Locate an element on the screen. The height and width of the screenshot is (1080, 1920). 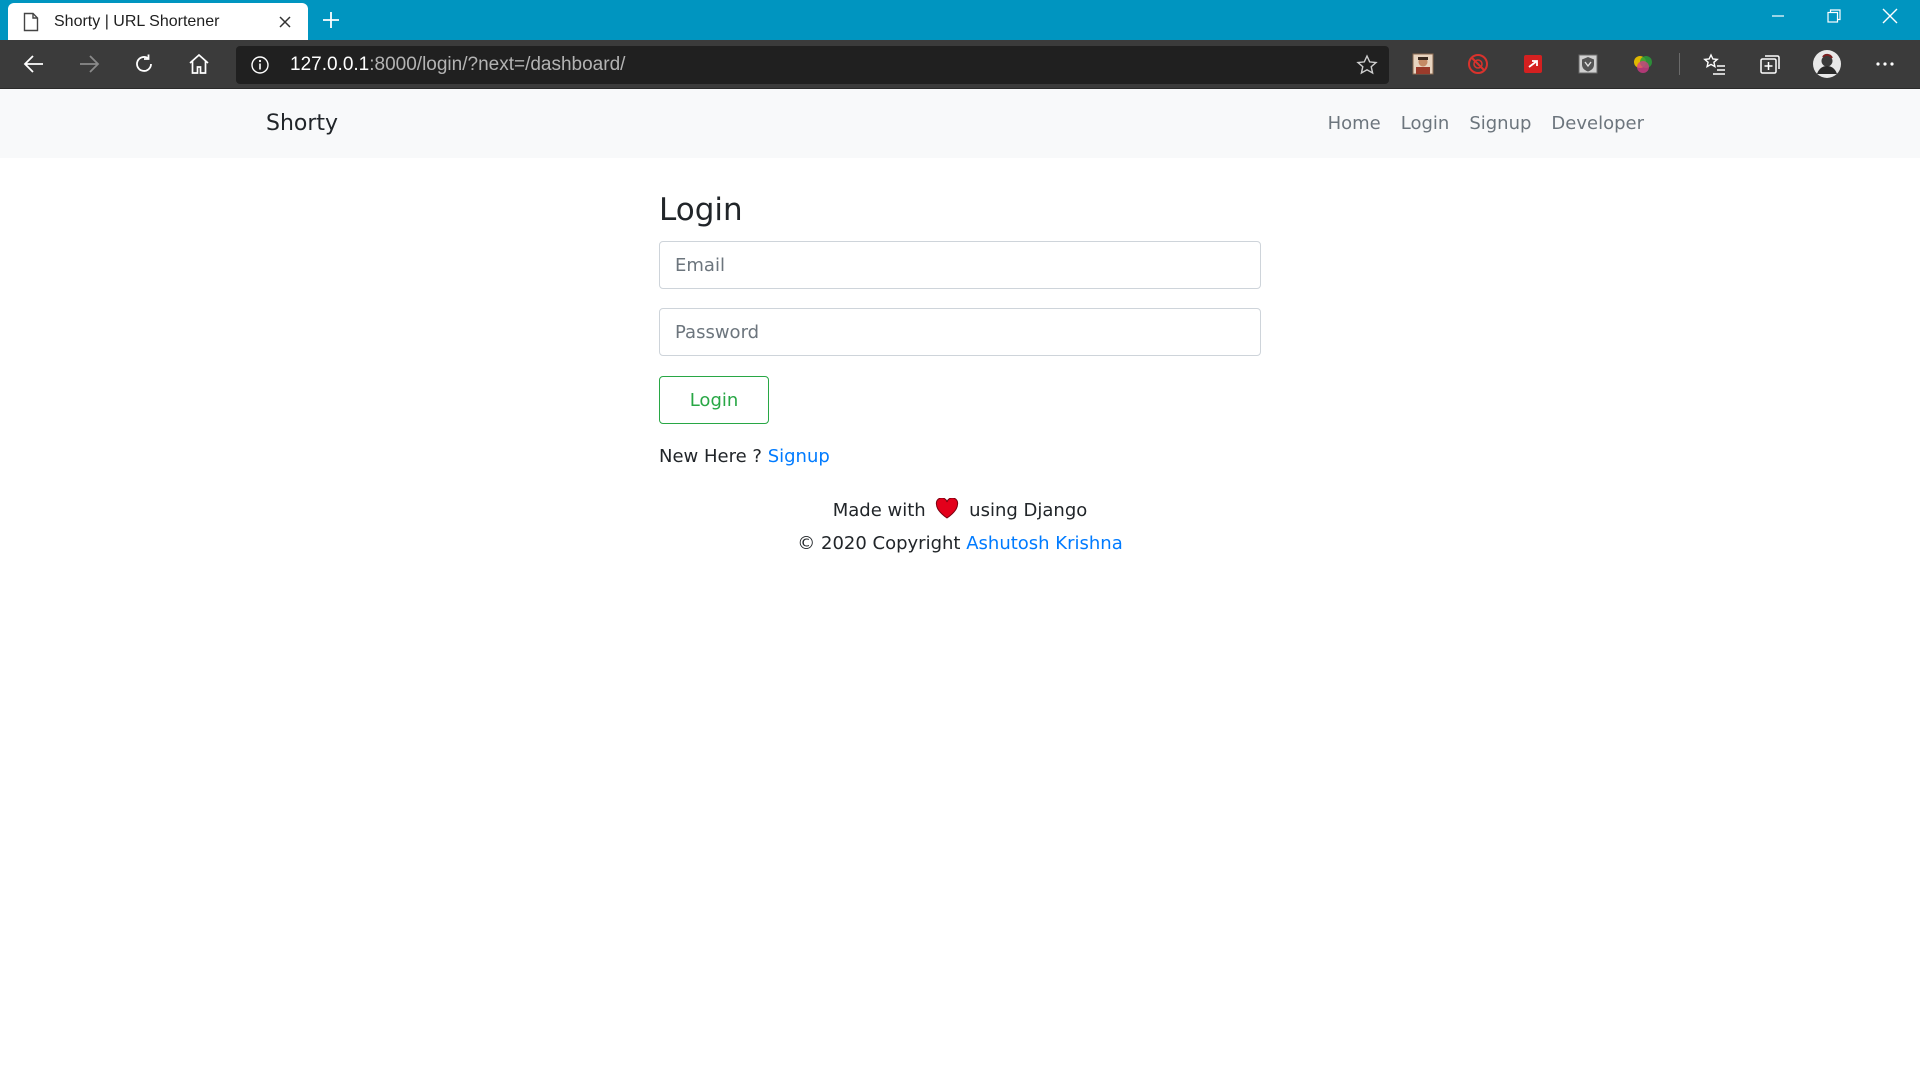
restore-button is located at coordinates (1834, 16).